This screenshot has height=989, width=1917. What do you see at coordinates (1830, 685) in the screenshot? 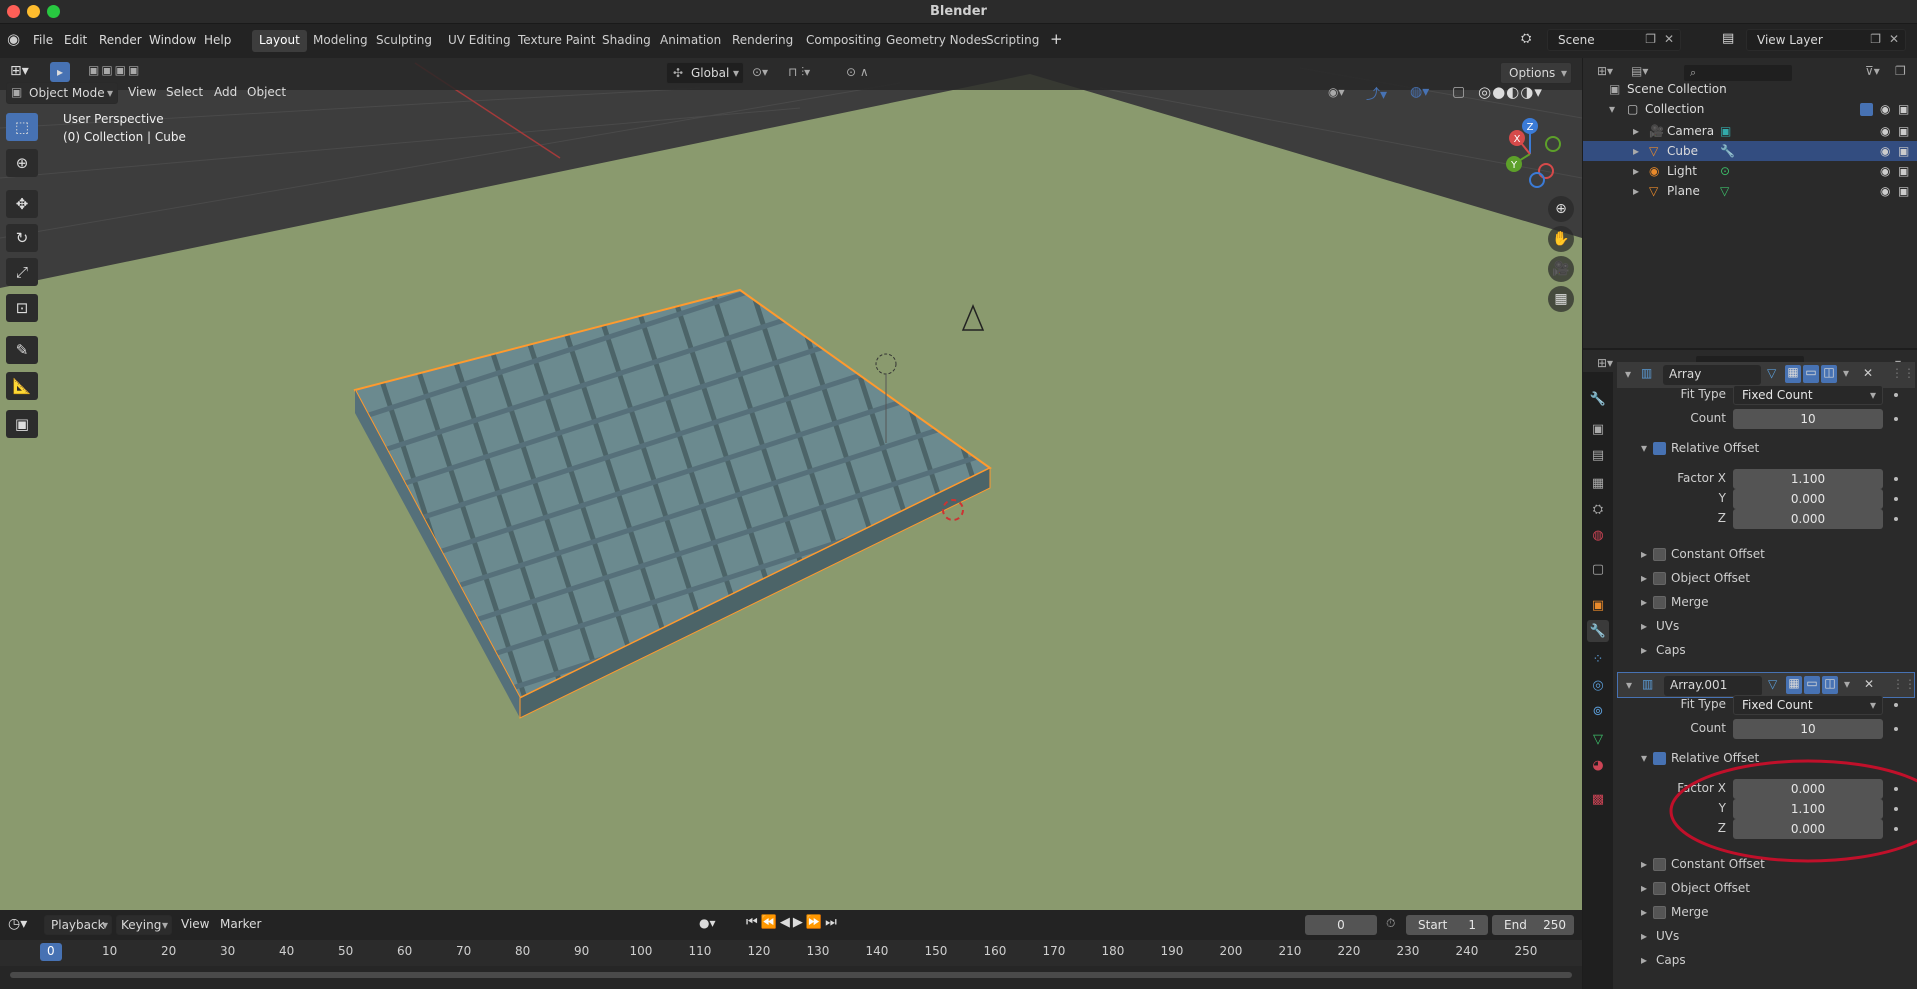
I see `render-display-icon: ◫` at bounding box center [1830, 685].